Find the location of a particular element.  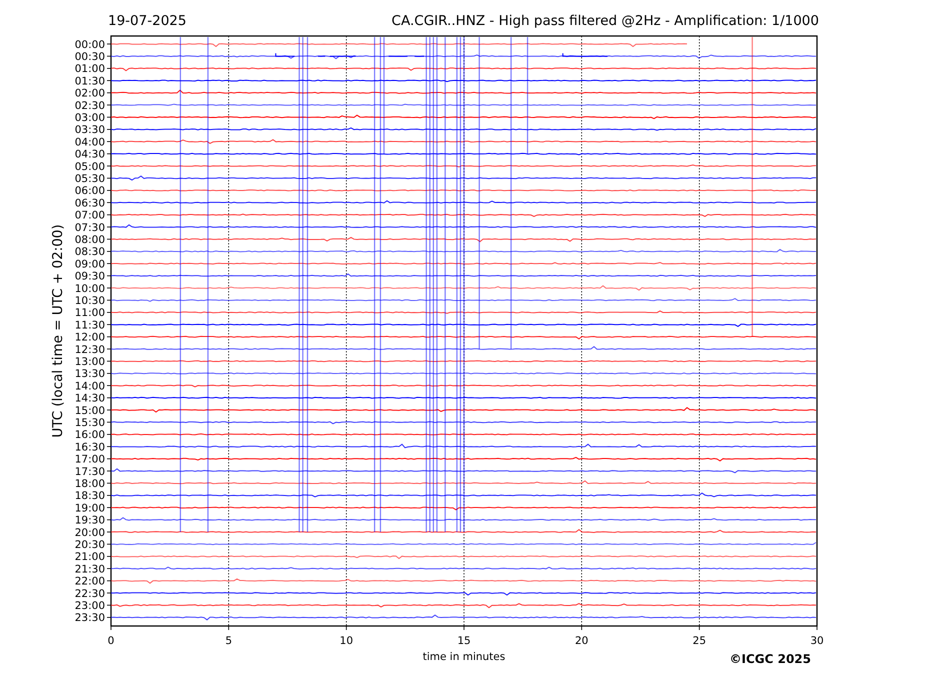

axis-label: time in minutes is located at coordinates (464, 657).